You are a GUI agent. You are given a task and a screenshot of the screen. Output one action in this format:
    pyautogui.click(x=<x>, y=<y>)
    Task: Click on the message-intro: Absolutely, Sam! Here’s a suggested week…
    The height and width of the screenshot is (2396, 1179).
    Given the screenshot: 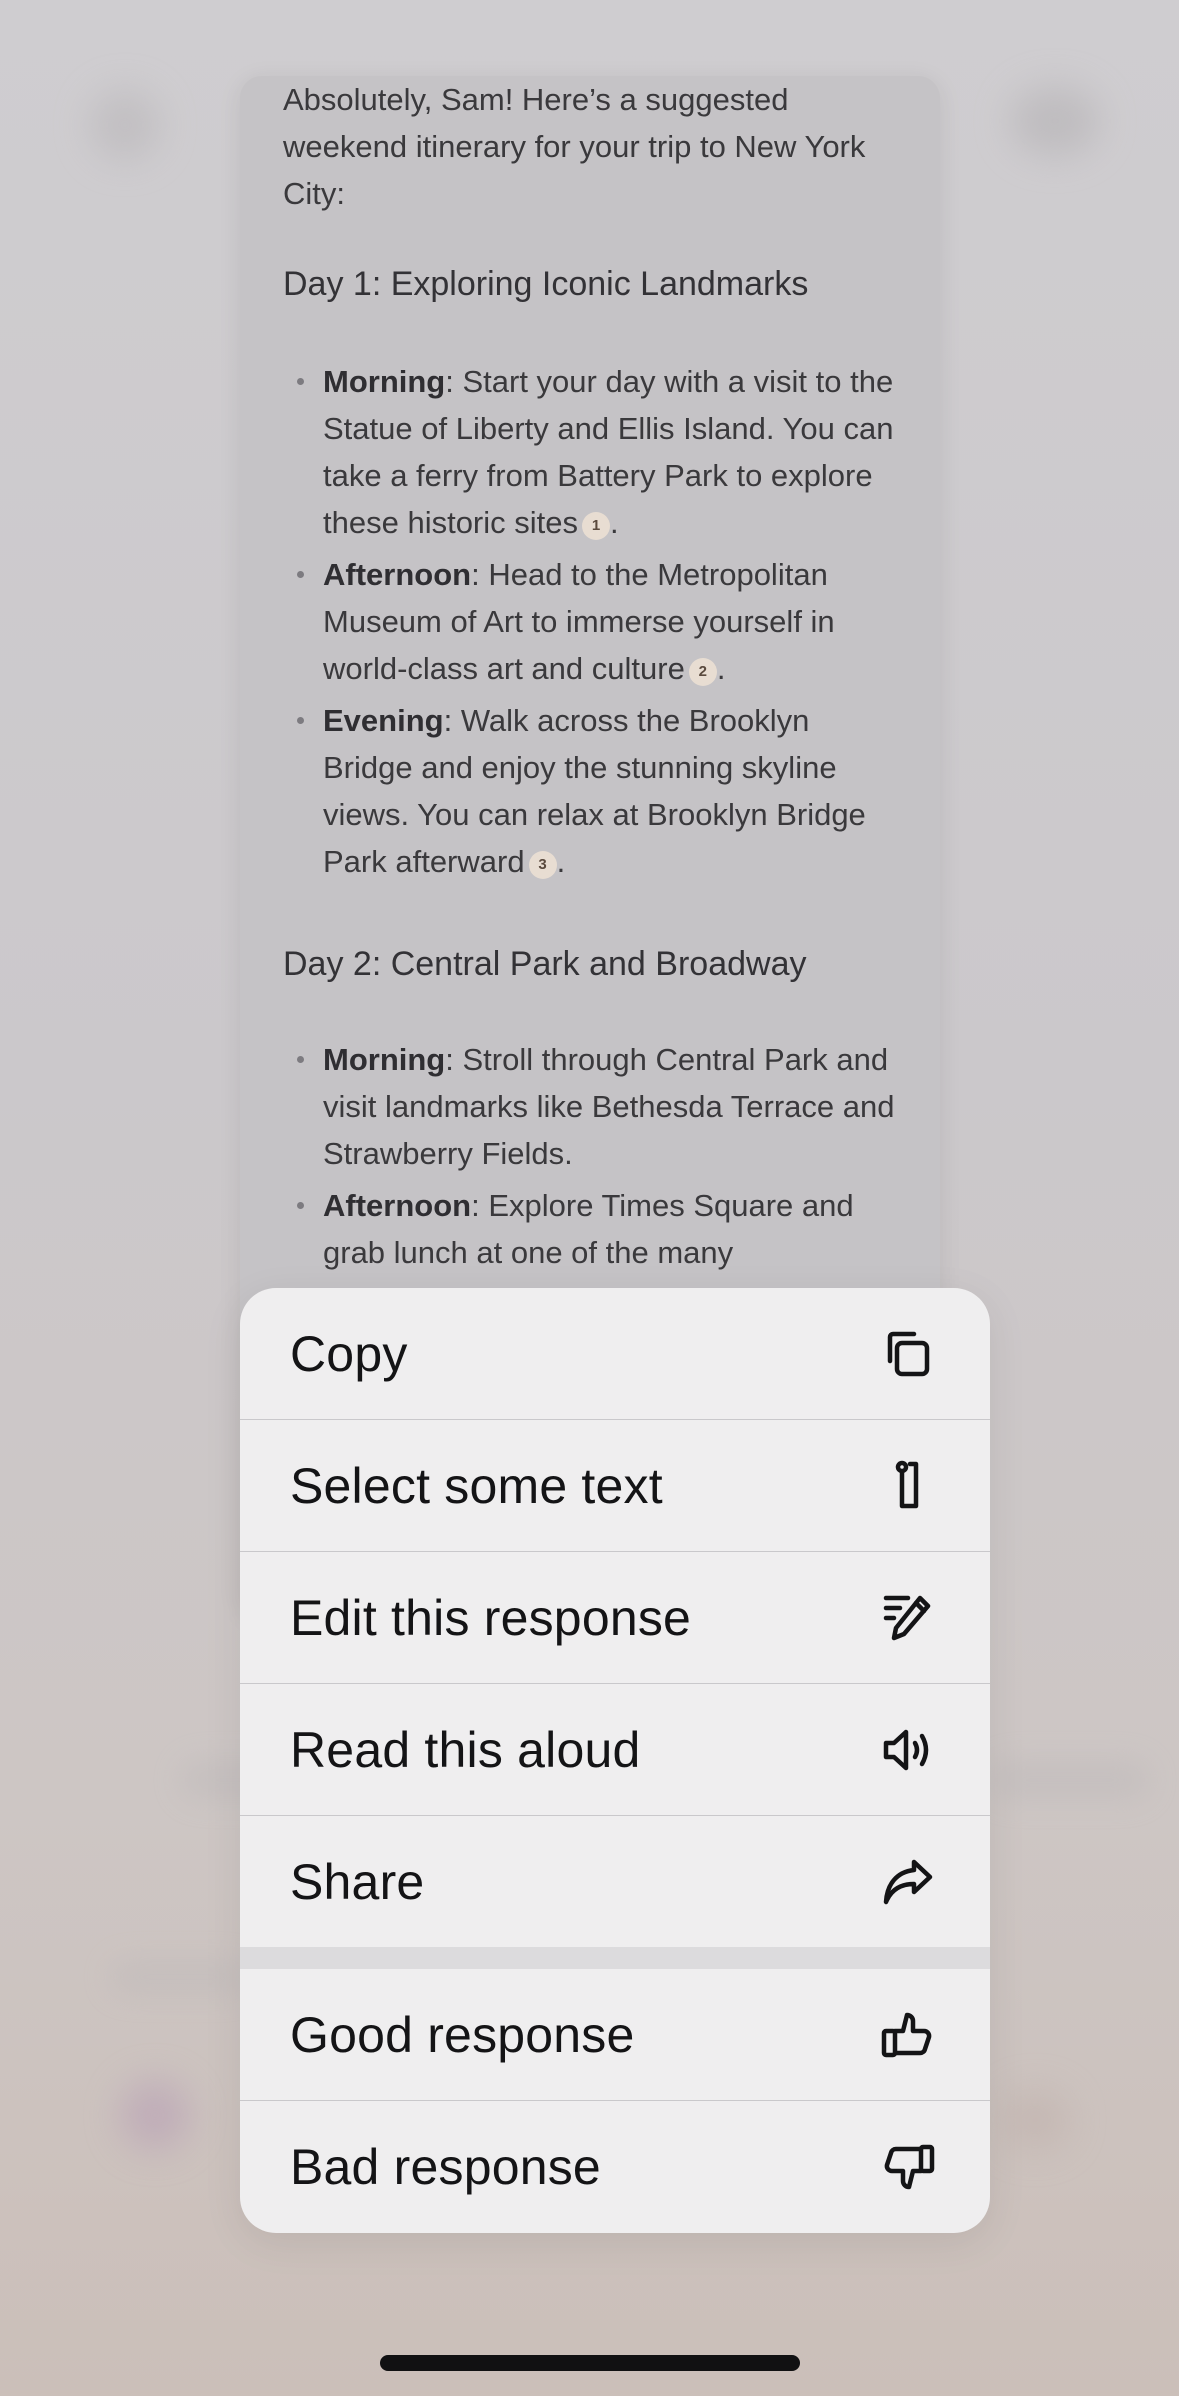 What is the action you would take?
    pyautogui.click(x=574, y=146)
    